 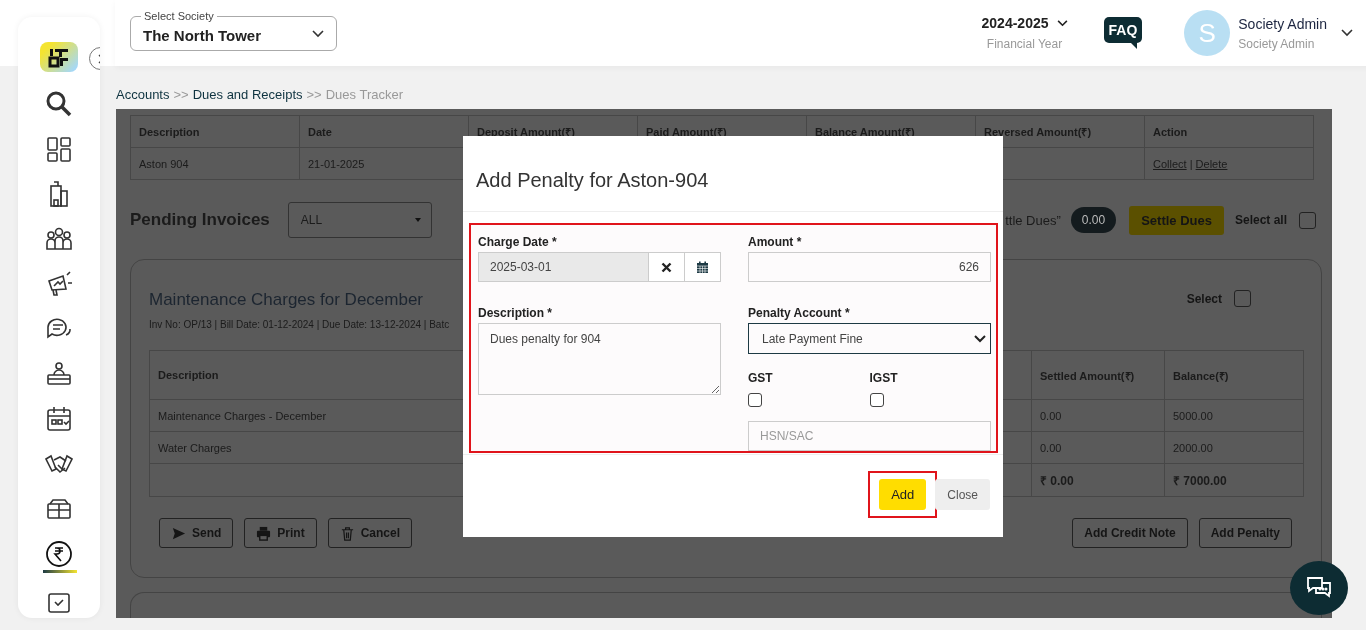 What do you see at coordinates (869, 436) in the screenshot?
I see `hsn-field: HSN/SAC` at bounding box center [869, 436].